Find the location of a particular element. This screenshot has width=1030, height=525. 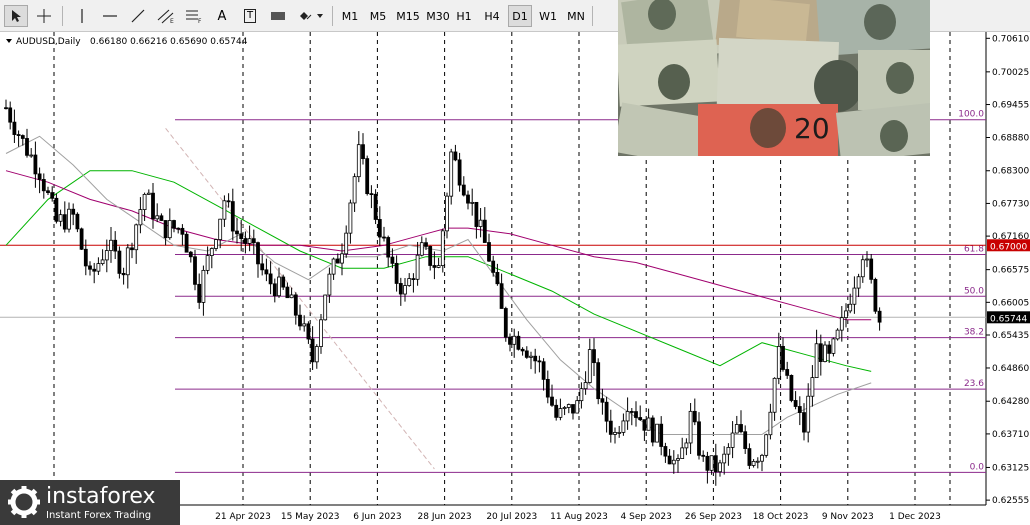

text-box-tool: T is located at coordinates (250, 16).